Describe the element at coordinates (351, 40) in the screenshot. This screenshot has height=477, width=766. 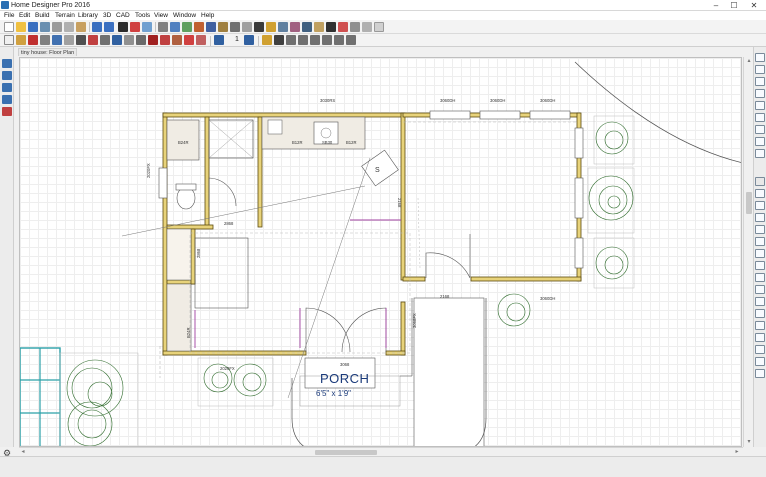
I see `polyline-tool-icon` at that location.